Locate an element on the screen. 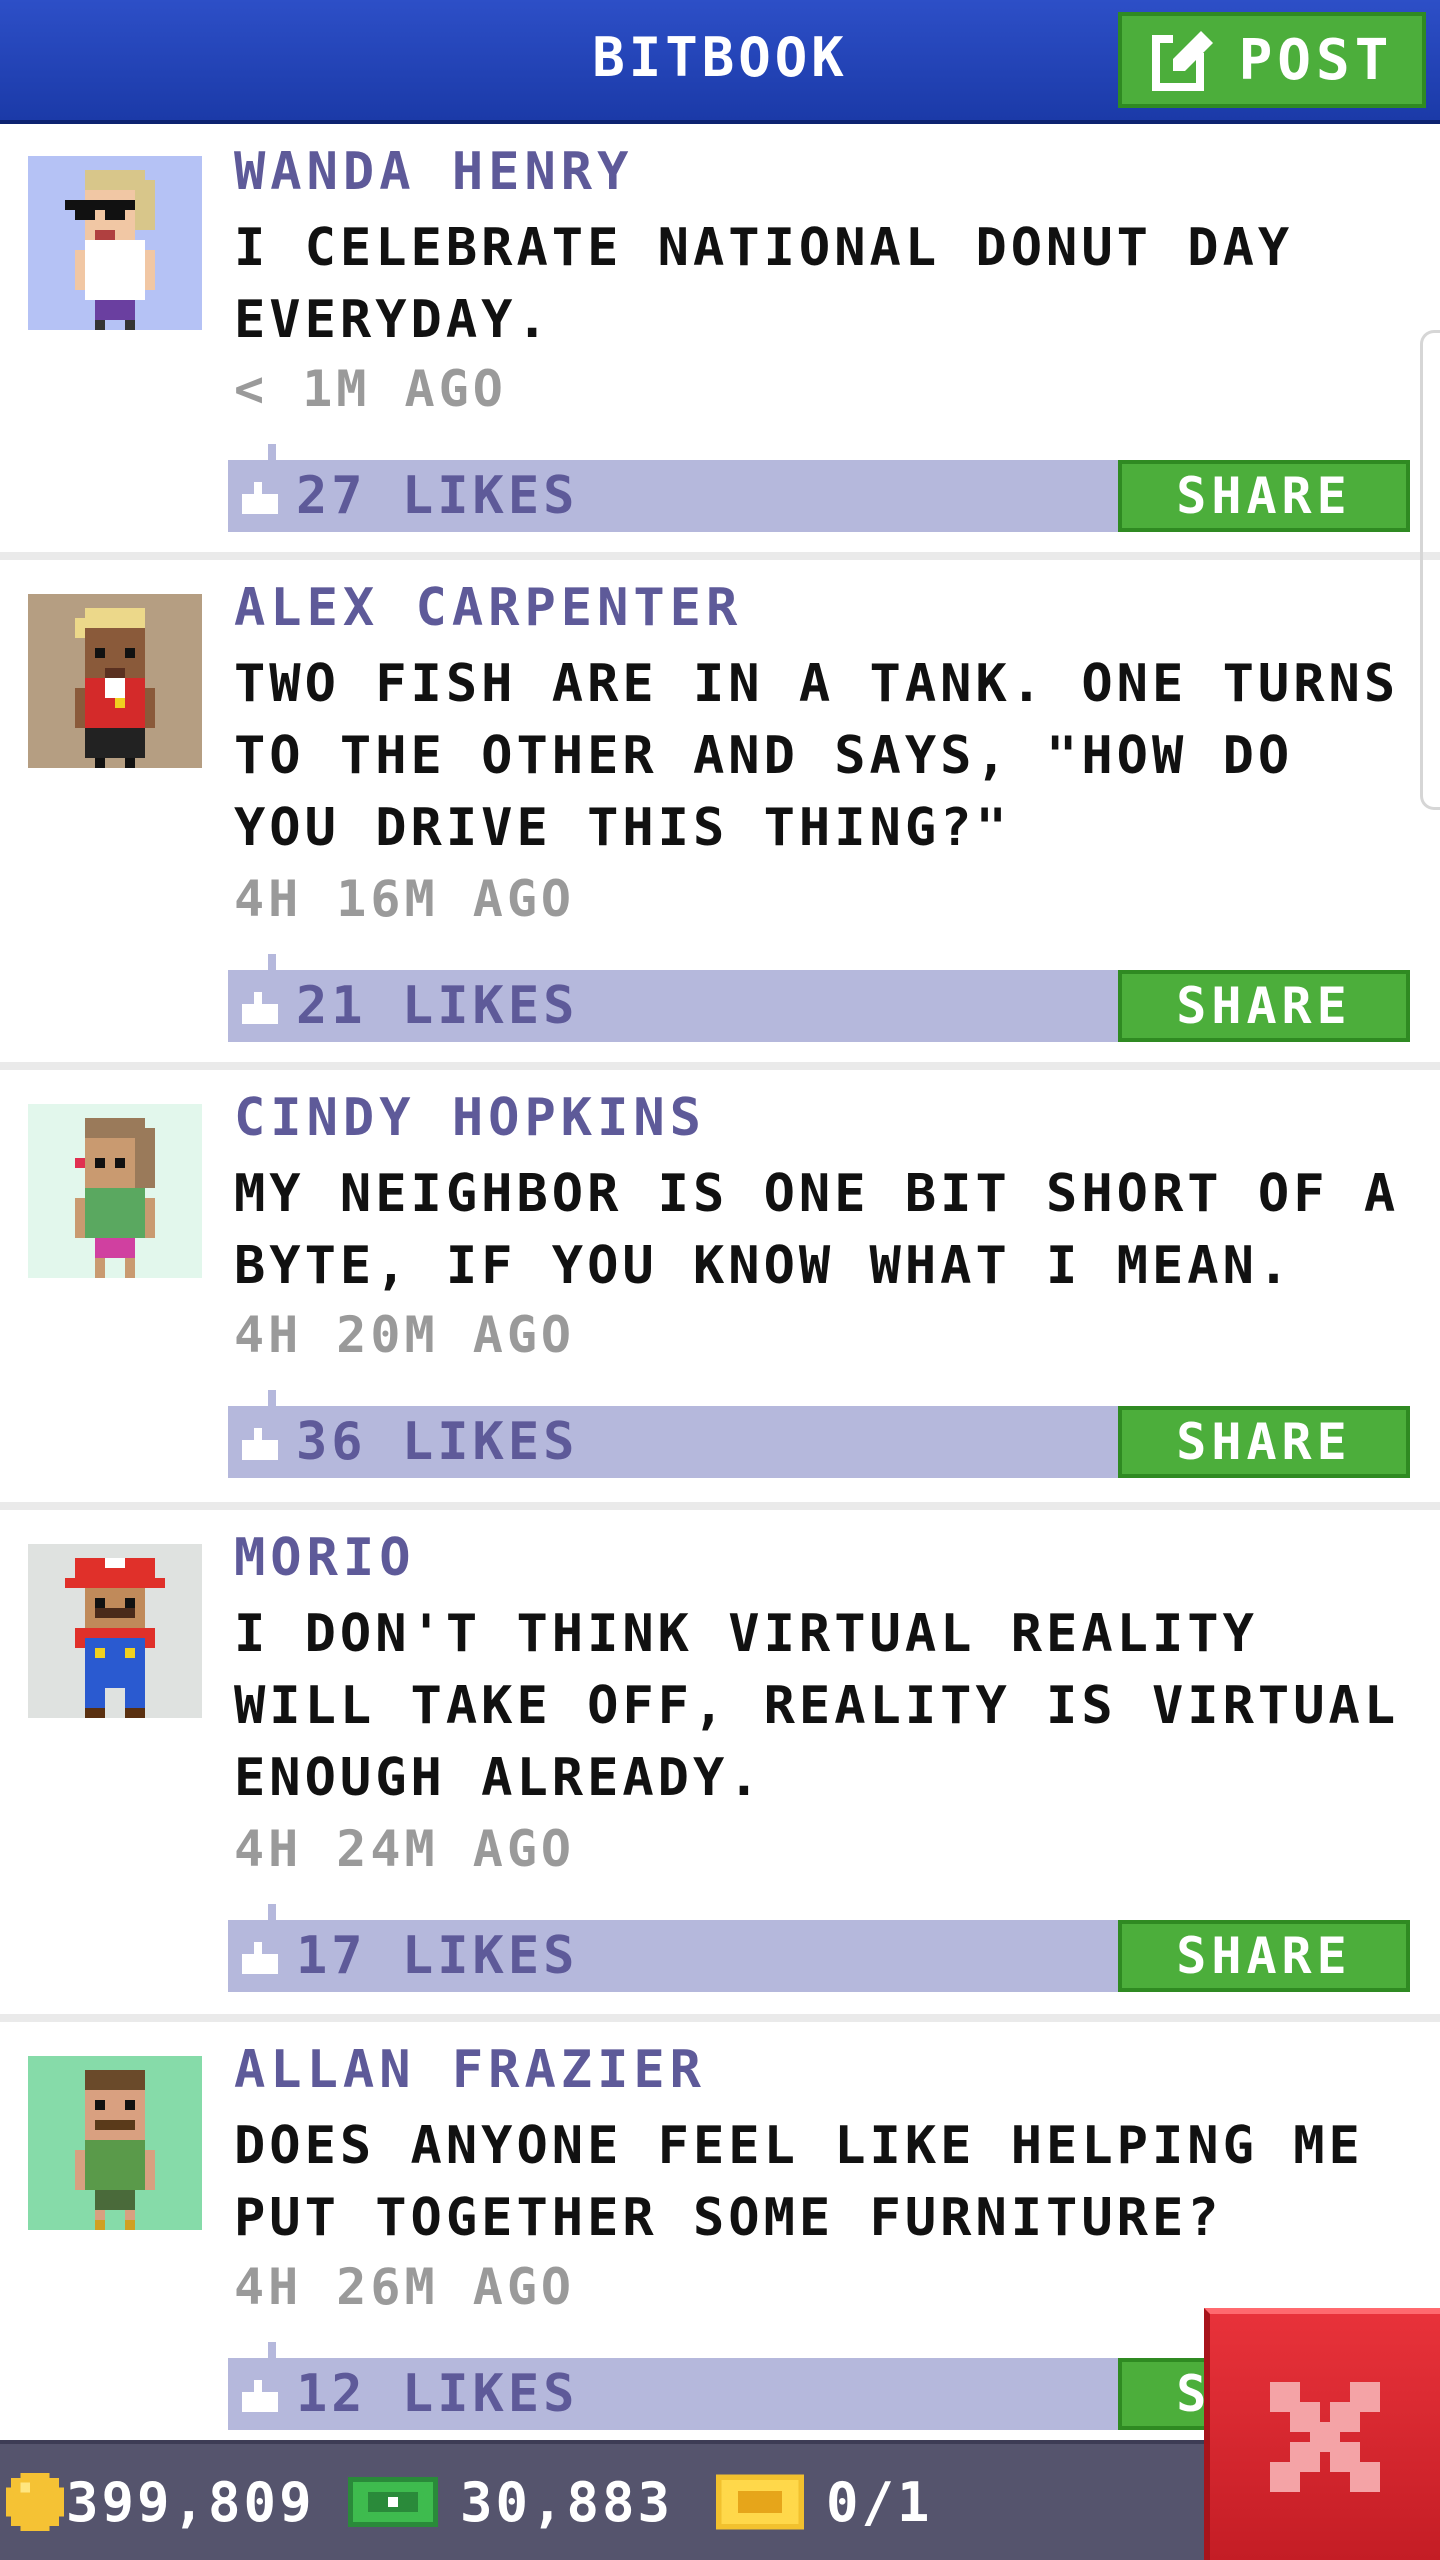 This screenshot has height=2560, width=1440. tickets-stat: 0/1 is located at coordinates (824, 2502).